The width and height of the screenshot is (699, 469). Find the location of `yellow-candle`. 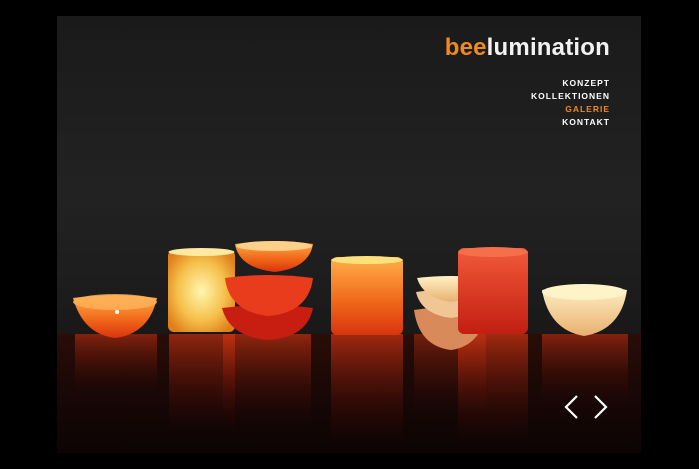

yellow-candle is located at coordinates (201, 291).